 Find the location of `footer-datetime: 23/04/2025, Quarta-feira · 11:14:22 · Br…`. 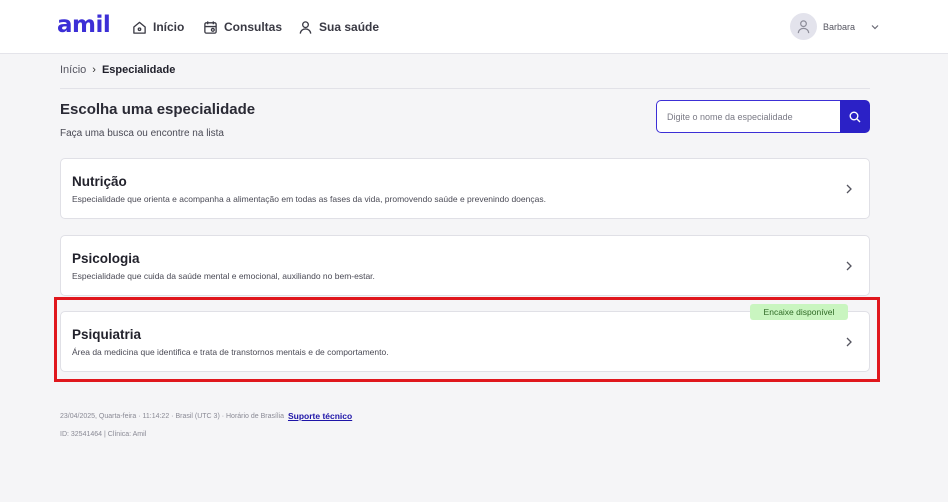

footer-datetime: 23/04/2025, Quarta-feira · 11:14:22 · Br… is located at coordinates (172, 416).